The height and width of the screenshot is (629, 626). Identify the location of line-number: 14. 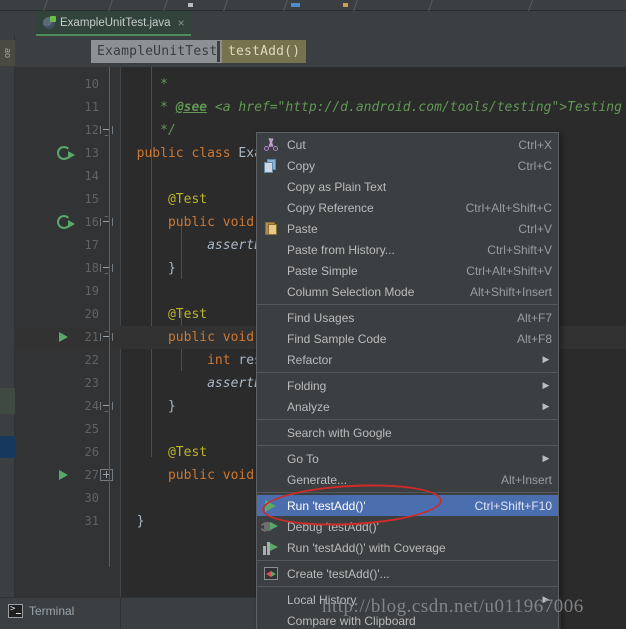
(91, 176).